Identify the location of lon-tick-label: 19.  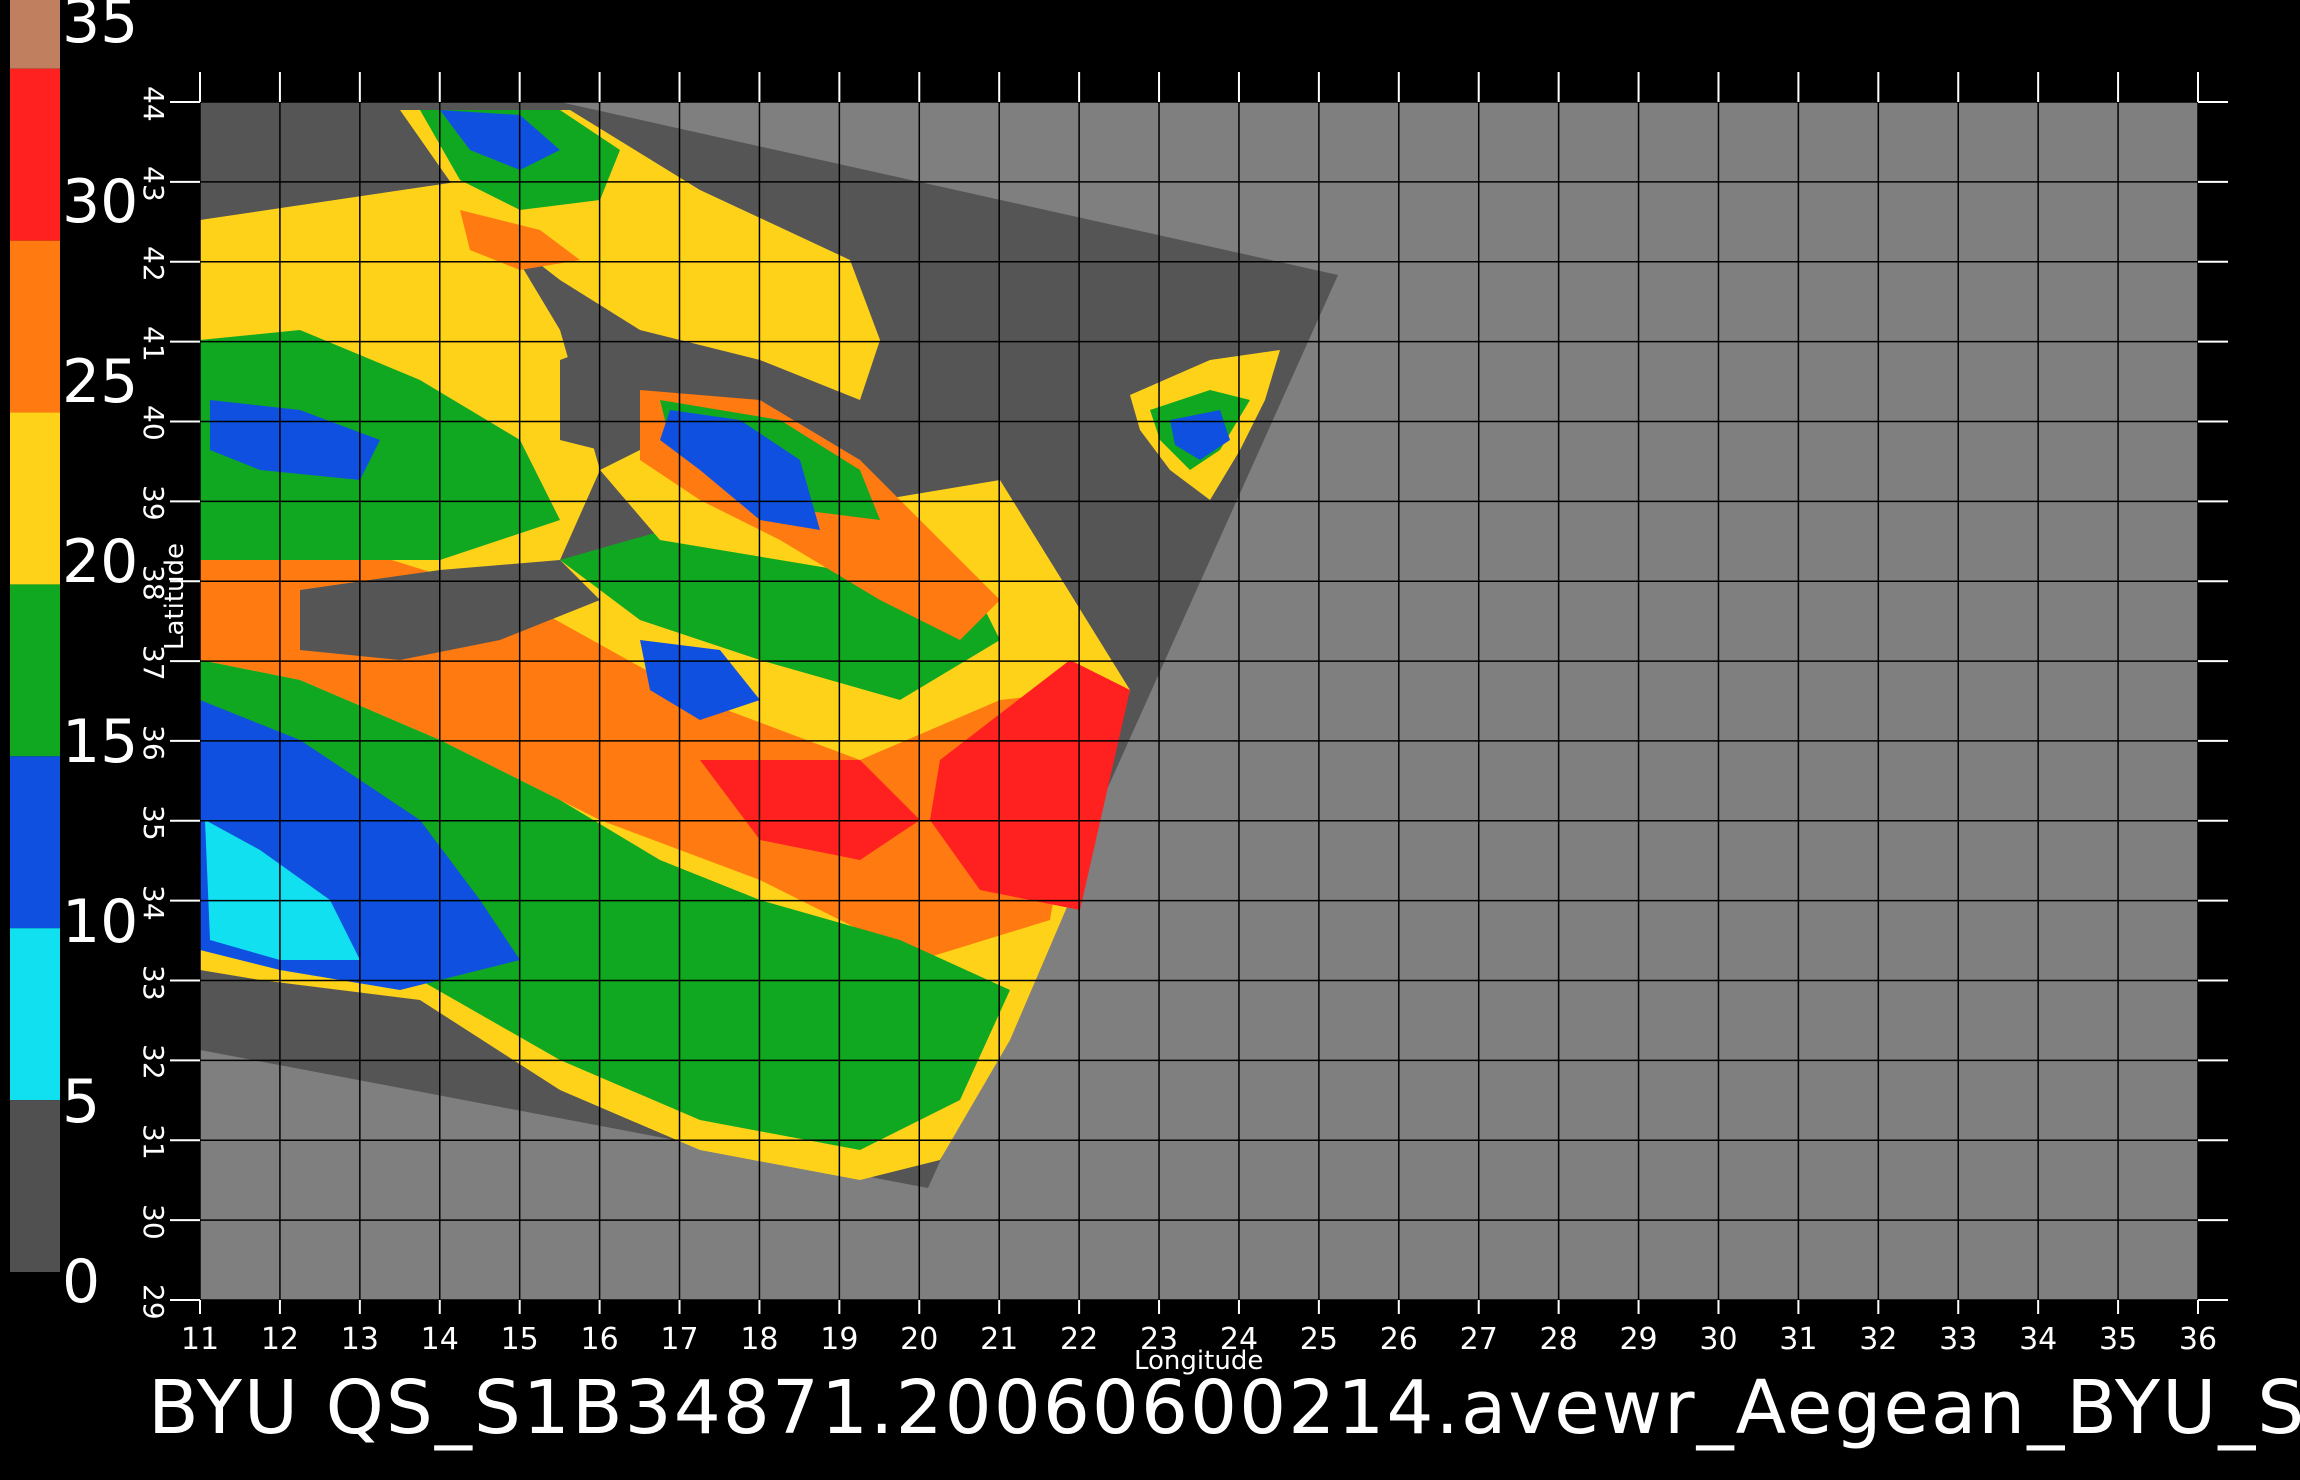
(839, 1339).